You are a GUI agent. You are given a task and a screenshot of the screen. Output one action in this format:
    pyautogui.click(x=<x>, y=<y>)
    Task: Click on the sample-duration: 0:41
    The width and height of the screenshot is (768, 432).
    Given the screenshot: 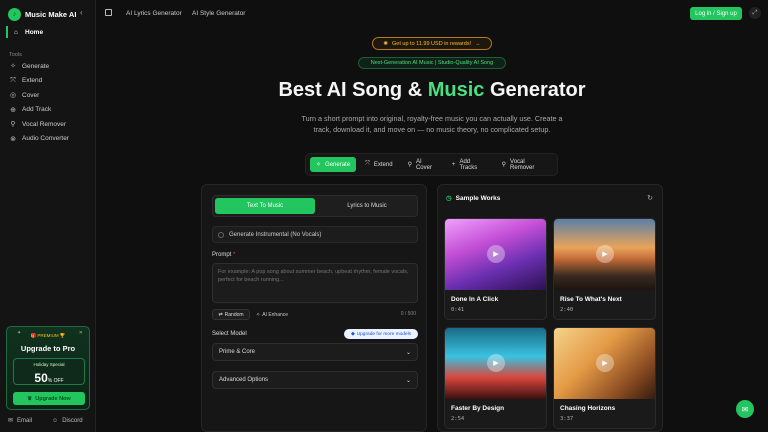 What is the action you would take?
    pyautogui.click(x=458, y=310)
    